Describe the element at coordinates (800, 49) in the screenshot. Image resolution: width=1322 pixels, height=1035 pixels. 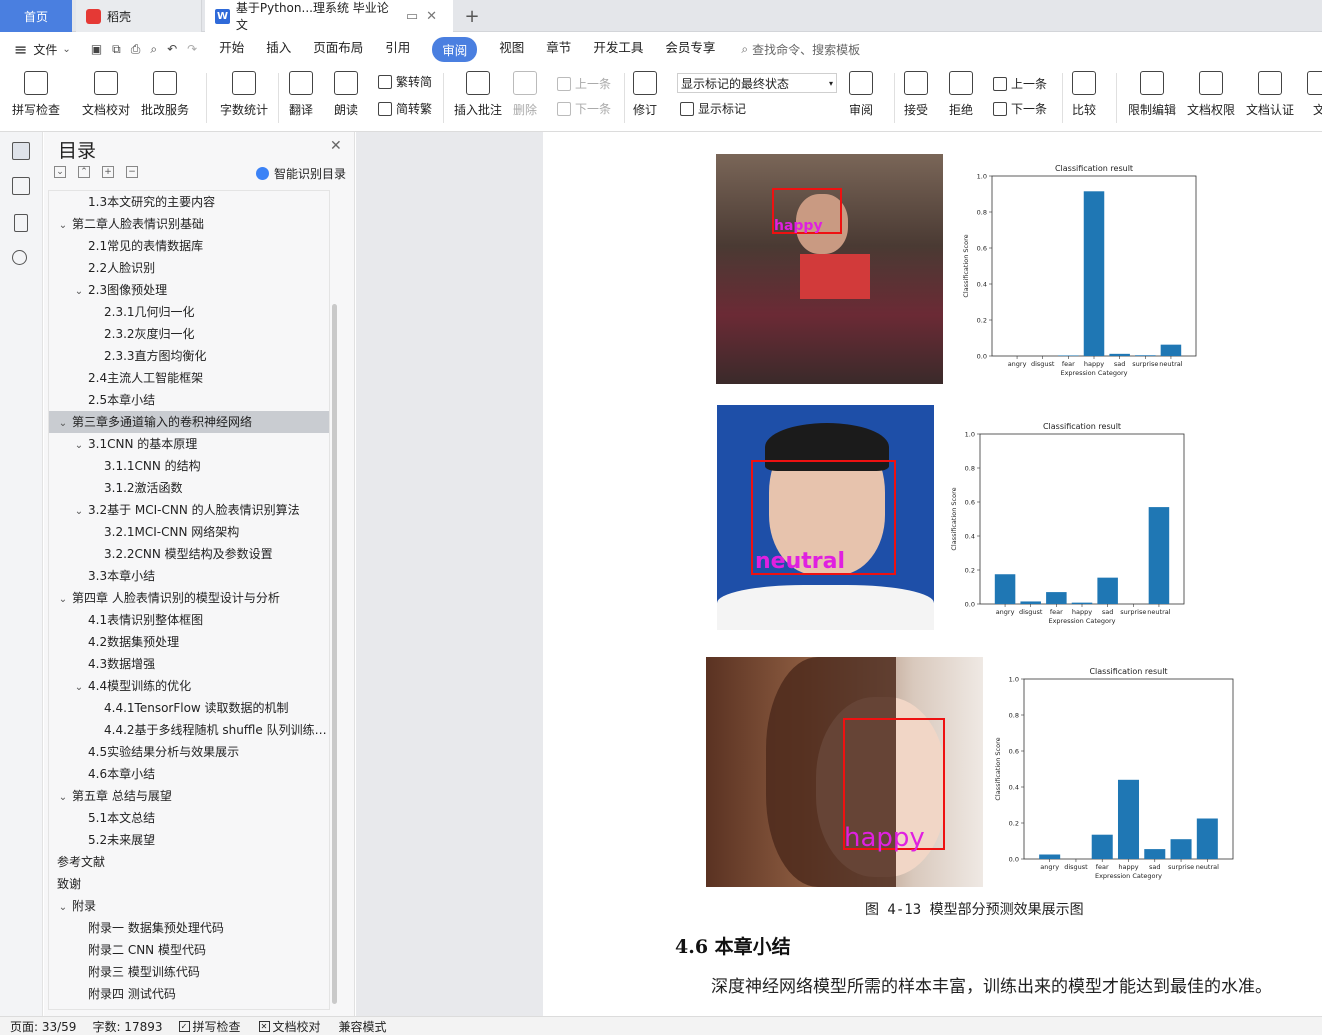
I see `command-search: ⌕ 查找命令、搜索模板` at that location.